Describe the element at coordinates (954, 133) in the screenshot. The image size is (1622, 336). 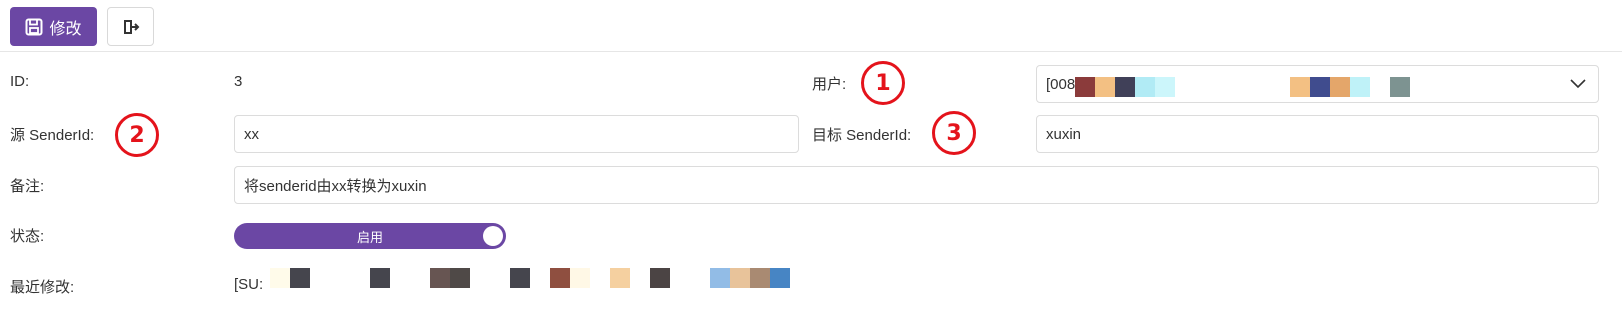
I see `annotation-badge-3: 3` at that location.